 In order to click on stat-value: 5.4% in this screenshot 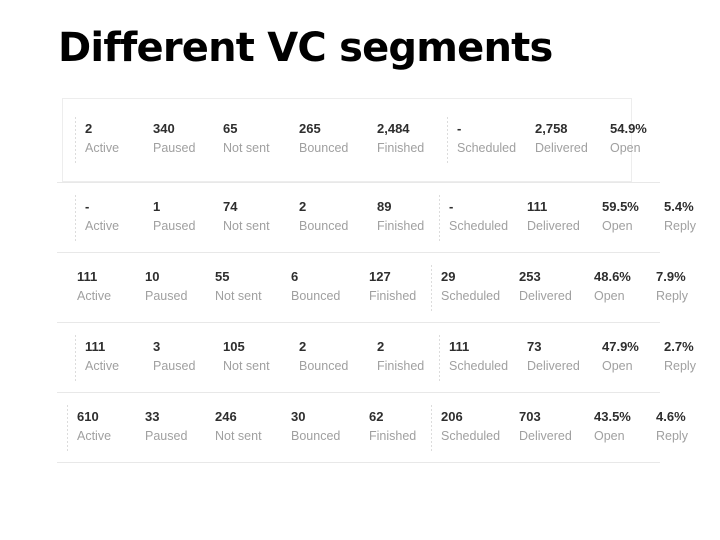, I will do `click(679, 206)`.